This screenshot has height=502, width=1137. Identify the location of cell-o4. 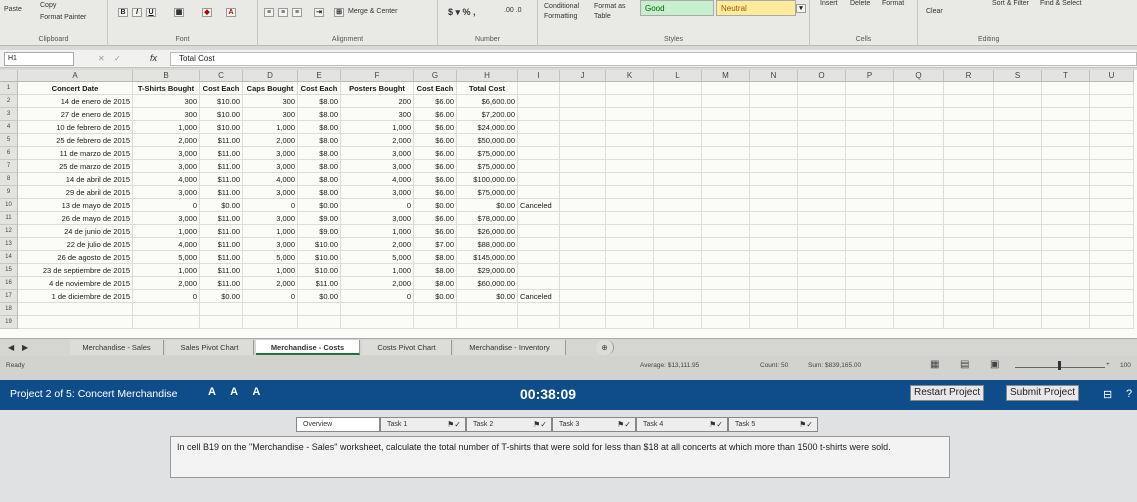
(822, 127).